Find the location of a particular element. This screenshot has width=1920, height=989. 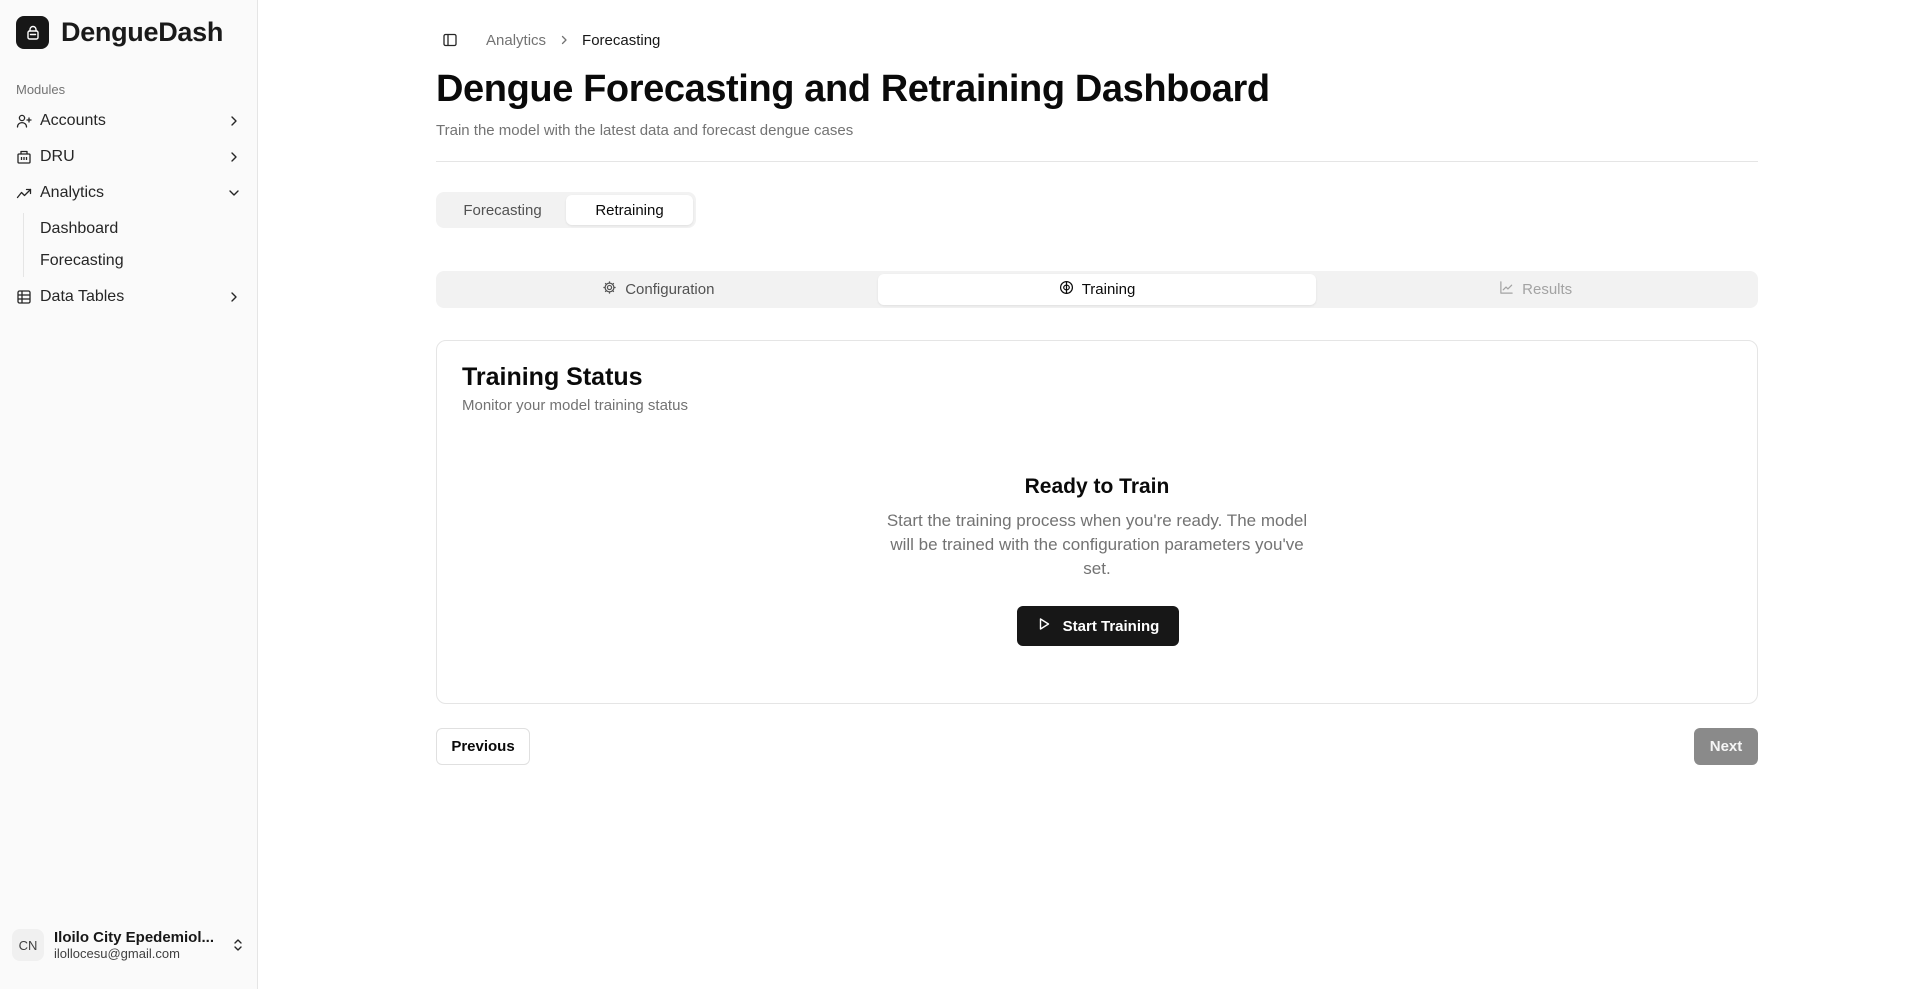

sidebar-subitem-forecasting: Forecasting is located at coordinates (145, 261).